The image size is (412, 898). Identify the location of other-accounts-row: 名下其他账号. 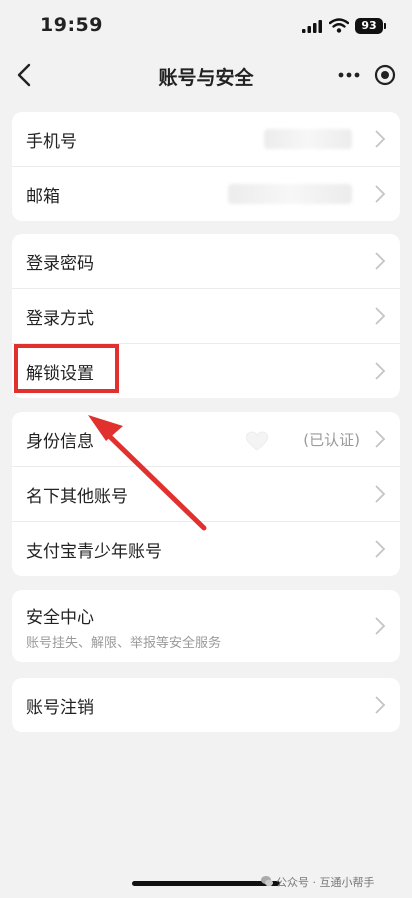
(206, 494).